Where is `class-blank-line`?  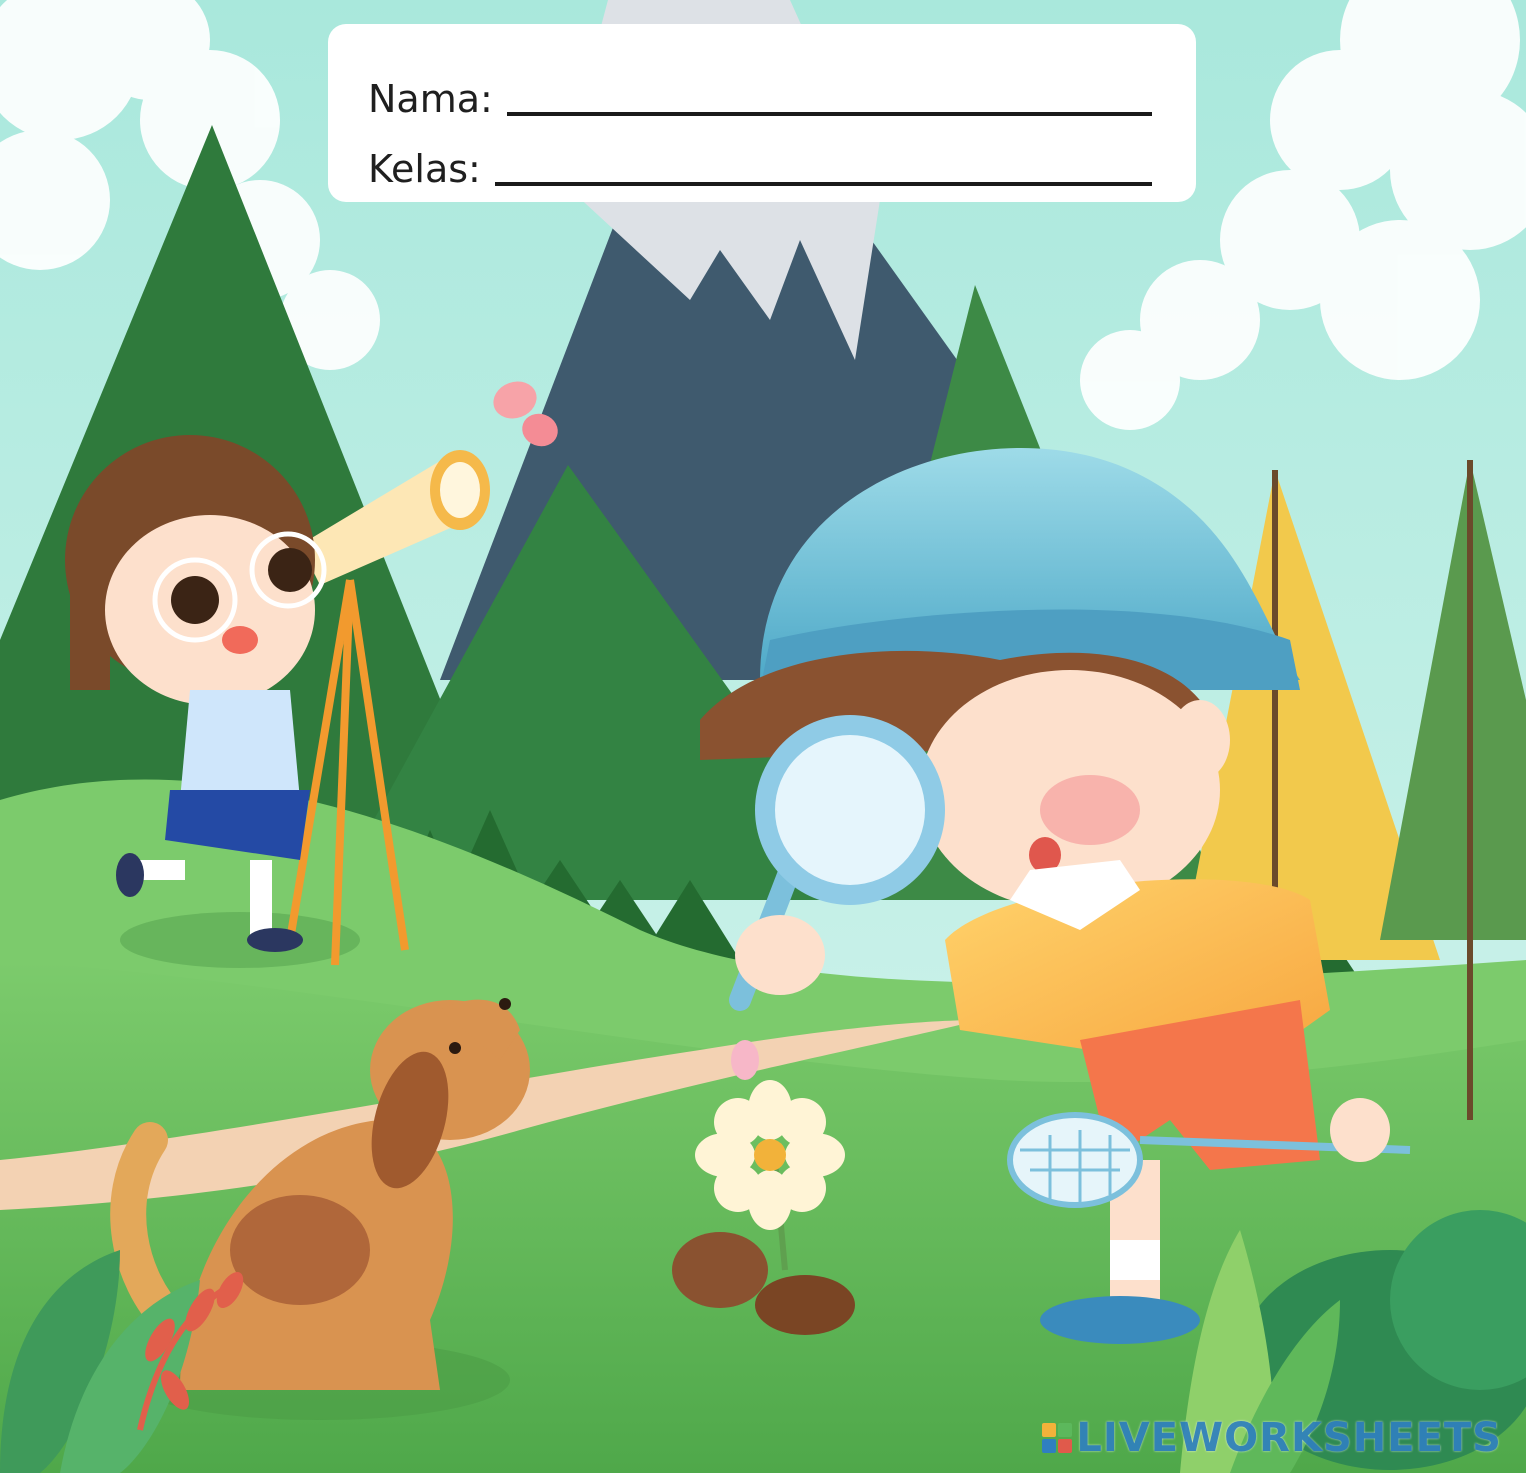 class-blank-line is located at coordinates (823, 184).